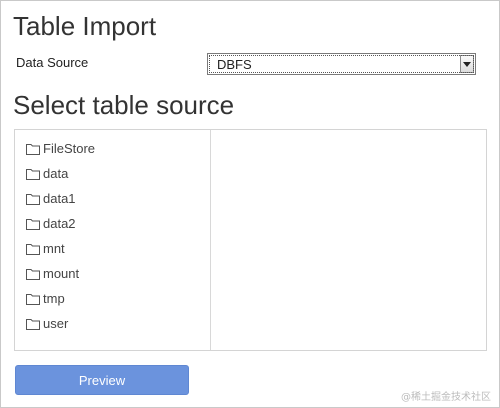 The image size is (500, 408). Describe the element at coordinates (112, 173) in the screenshot. I see `tree-item-data: data` at that location.